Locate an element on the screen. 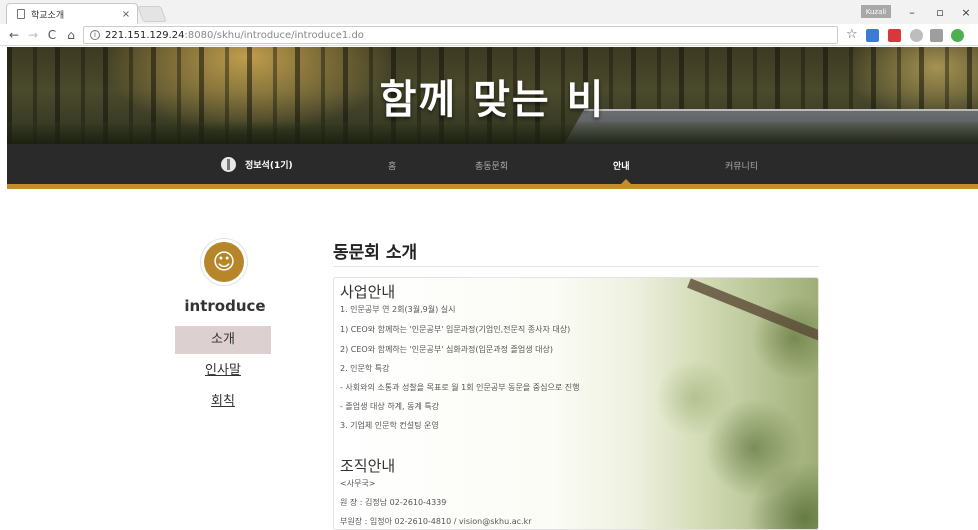 This screenshot has height=530, width=978. business-line: 3. 기업체 인문학 컨설팅 운영 is located at coordinates (389, 425).